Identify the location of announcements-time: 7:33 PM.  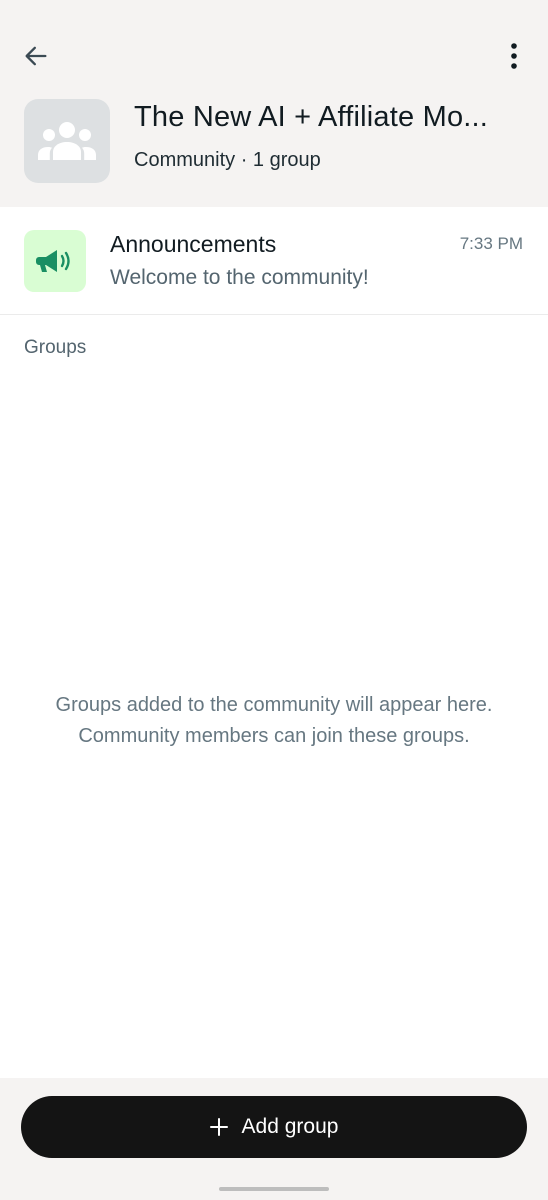
(491, 243).